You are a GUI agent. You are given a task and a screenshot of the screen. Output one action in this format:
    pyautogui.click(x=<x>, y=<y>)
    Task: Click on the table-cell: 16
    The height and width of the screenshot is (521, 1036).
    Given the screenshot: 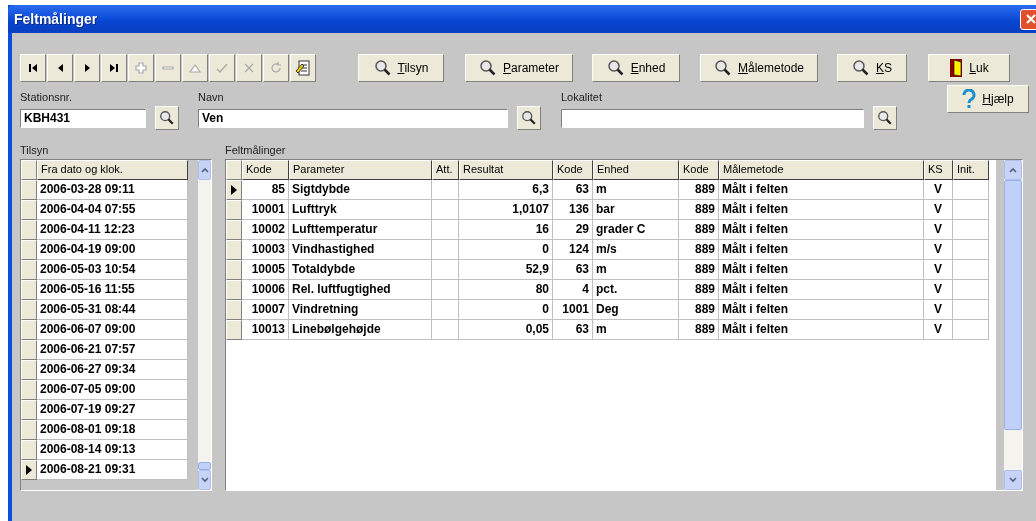 What is the action you would take?
    pyautogui.click(x=506, y=230)
    